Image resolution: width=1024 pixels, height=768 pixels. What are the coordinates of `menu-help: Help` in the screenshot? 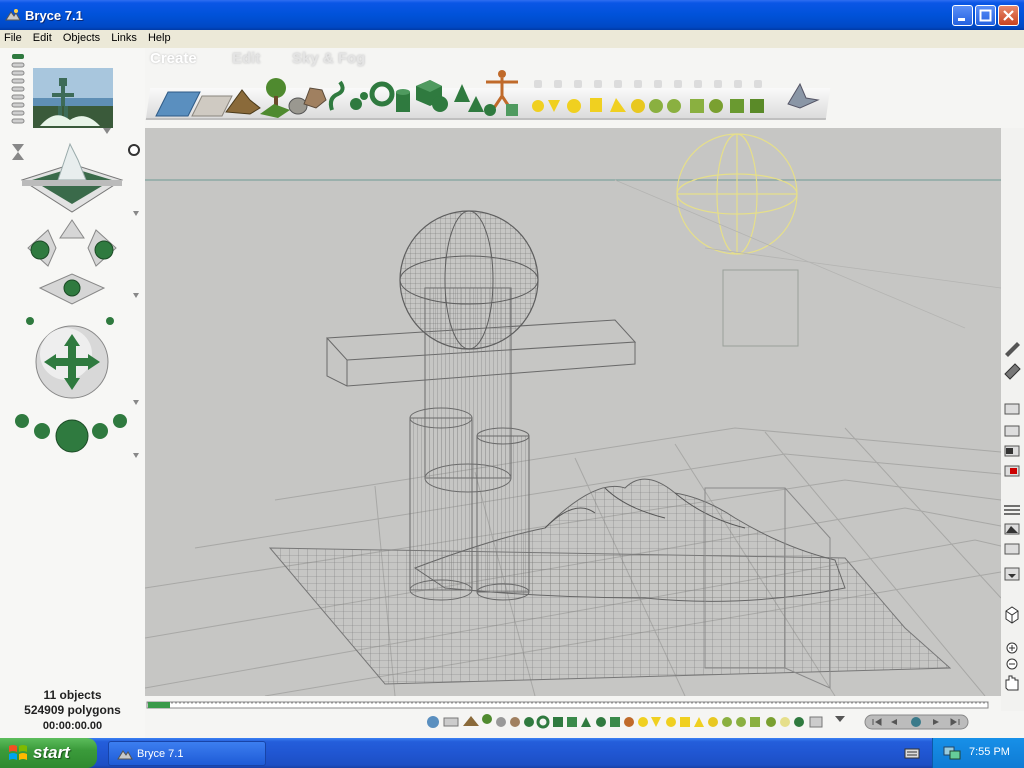 It's located at (159, 39).